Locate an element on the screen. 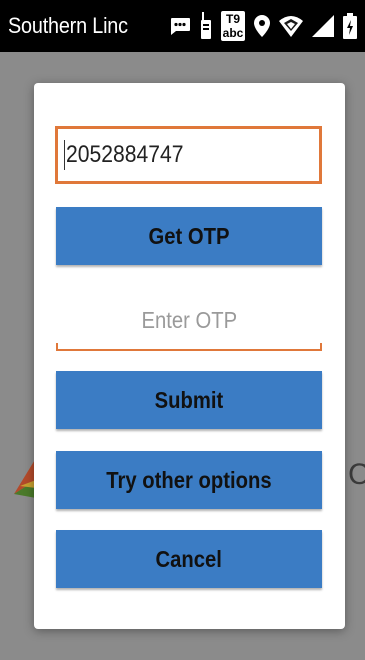  submit-button: Submit is located at coordinates (189, 400).